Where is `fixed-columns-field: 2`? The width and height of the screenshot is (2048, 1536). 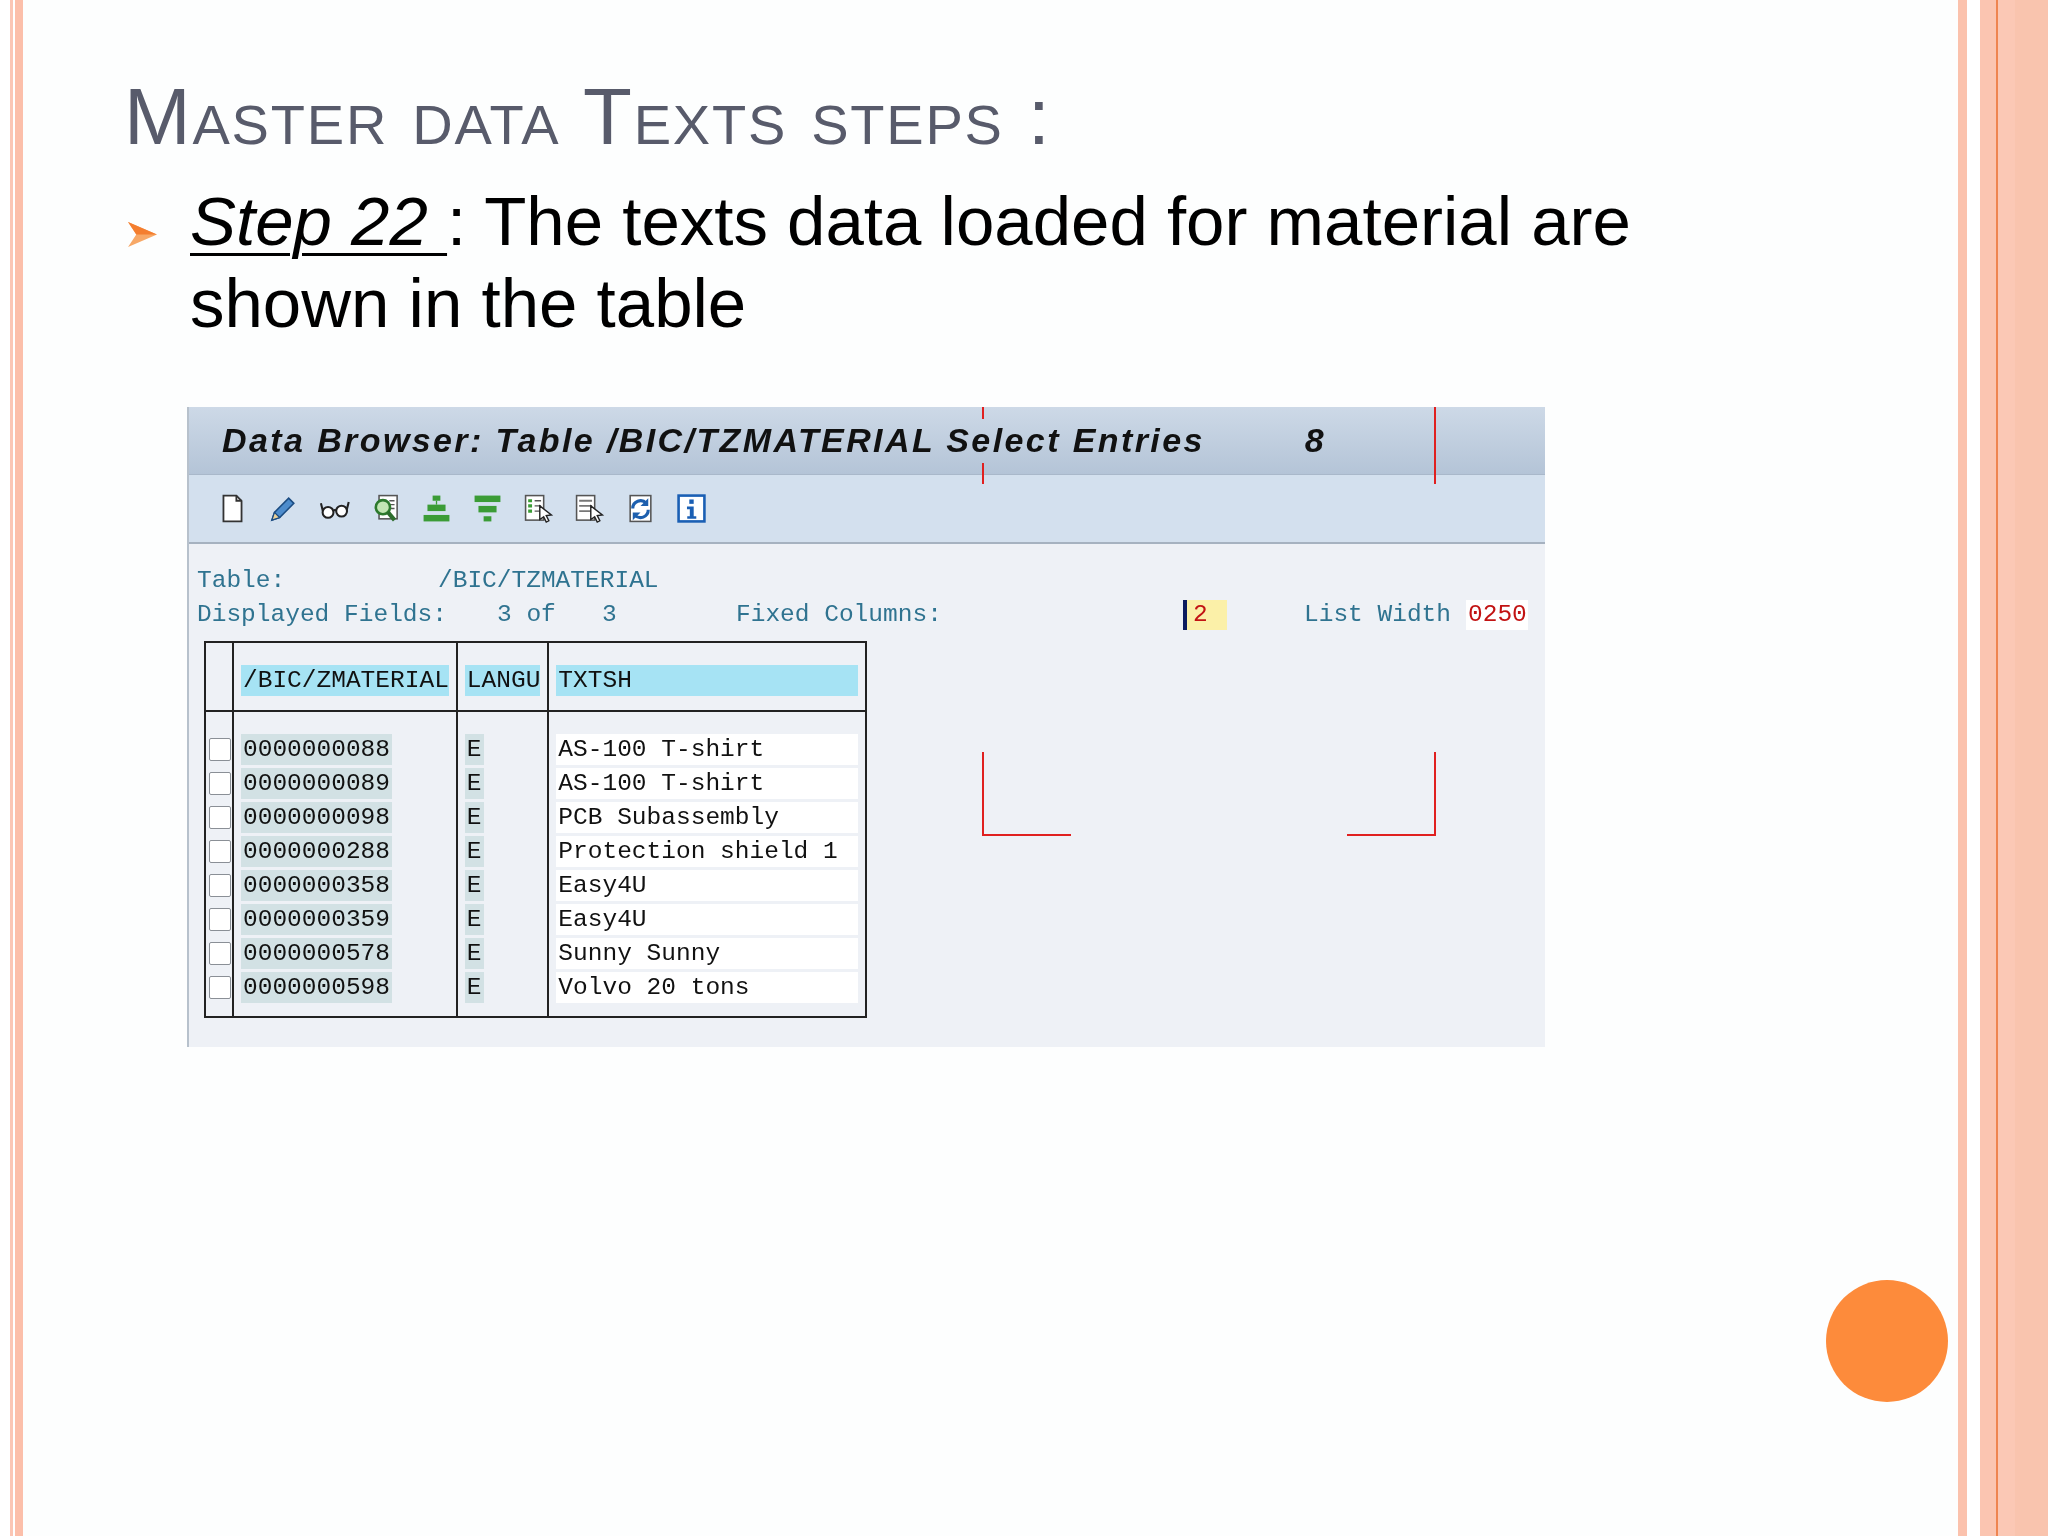 fixed-columns-field: 2 is located at coordinates (1205, 615).